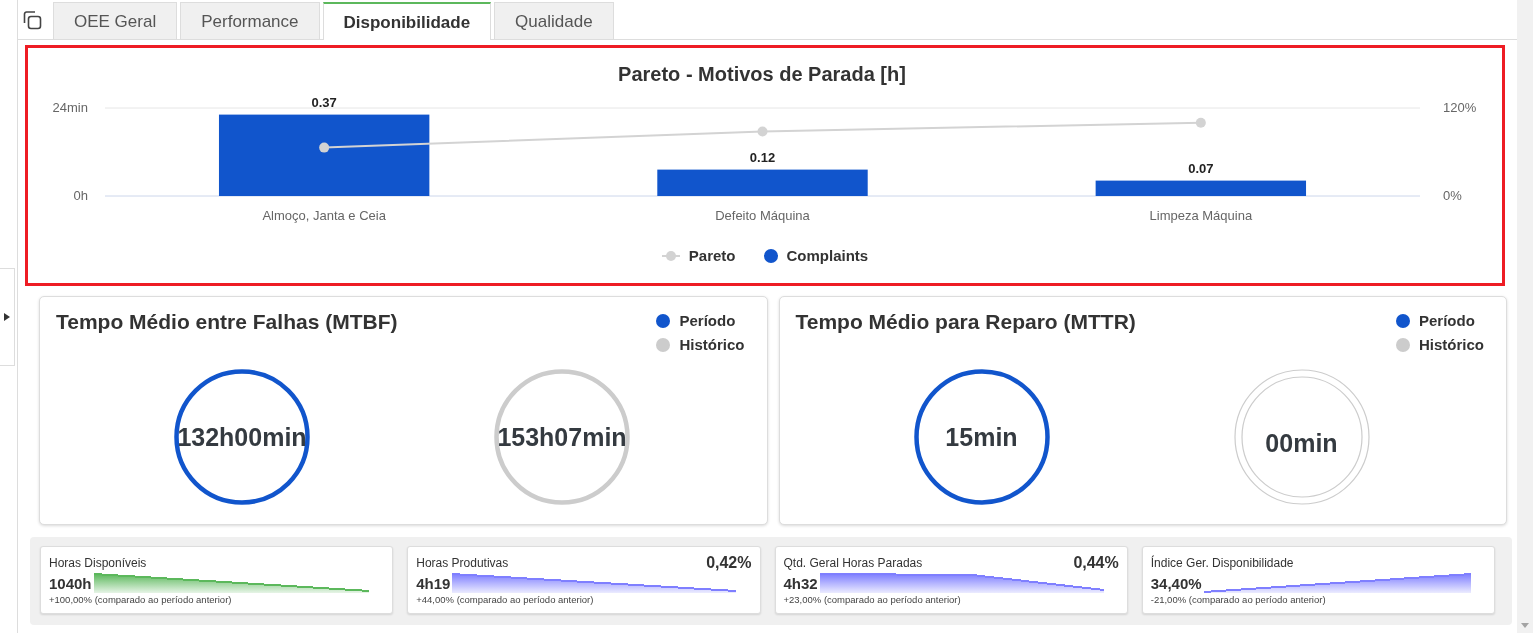  Describe the element at coordinates (800, 584) in the screenshot. I see `kpi-value: 4h32` at that location.